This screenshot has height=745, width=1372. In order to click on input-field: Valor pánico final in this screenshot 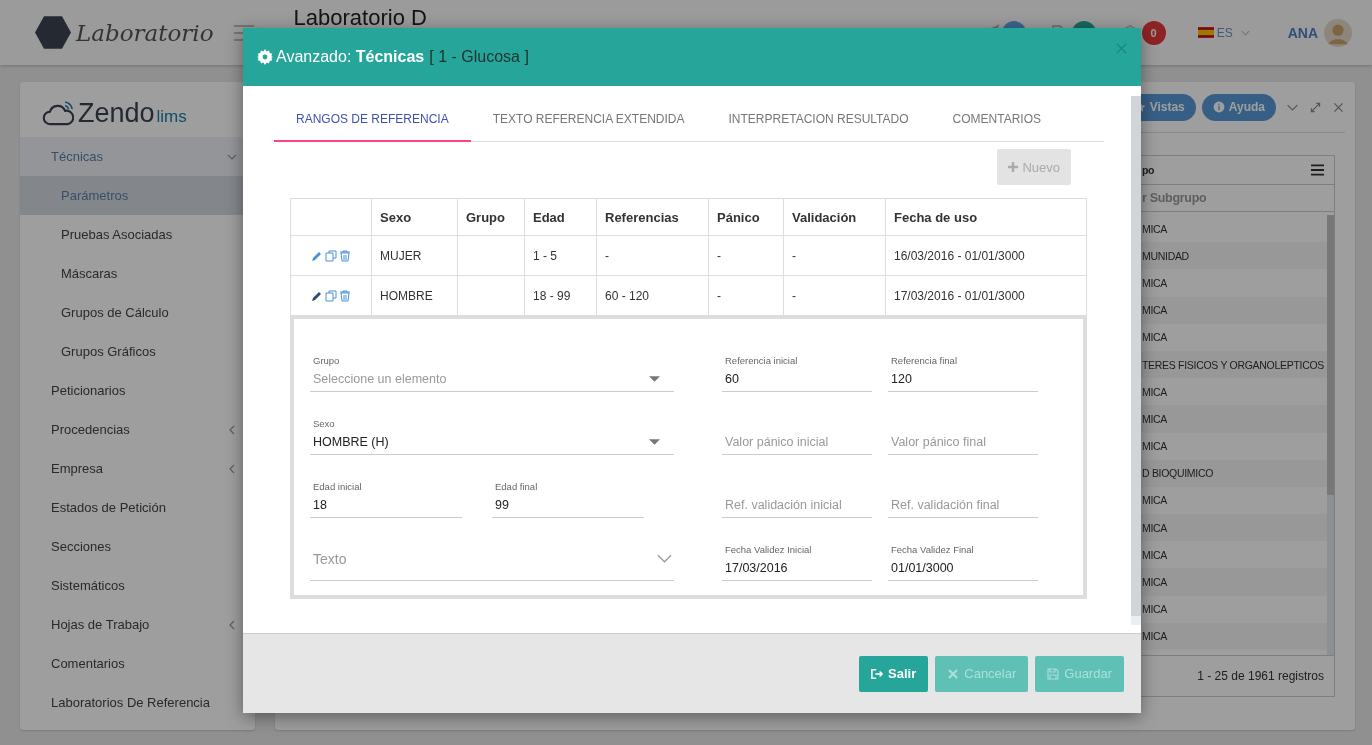, I will do `click(963, 442)`.